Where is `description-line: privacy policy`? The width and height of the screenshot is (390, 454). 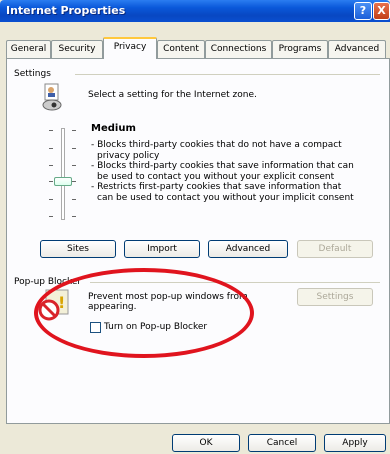
description-line: privacy policy is located at coordinates (128, 155).